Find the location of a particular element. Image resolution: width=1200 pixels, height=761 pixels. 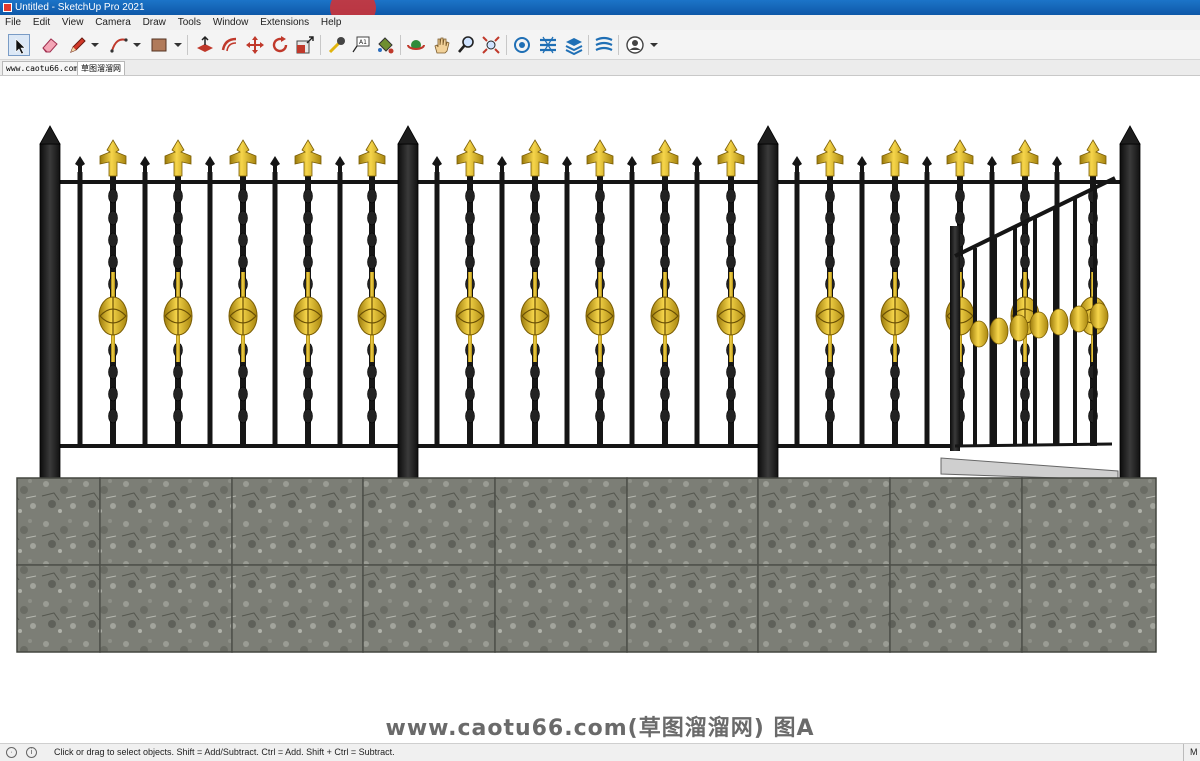

svg-text: A1 is located at coordinates (363, 42).